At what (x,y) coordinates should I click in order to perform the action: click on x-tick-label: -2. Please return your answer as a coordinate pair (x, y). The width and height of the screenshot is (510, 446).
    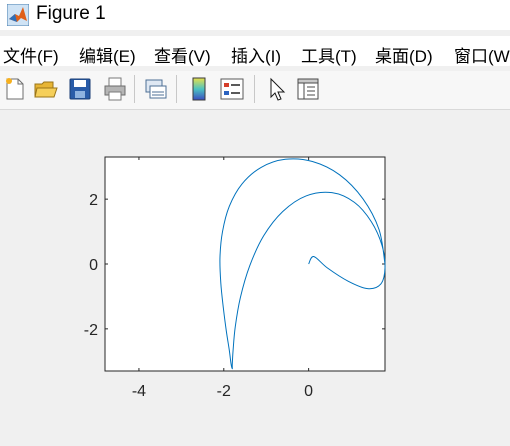
    Looking at the image, I should click on (224, 391).